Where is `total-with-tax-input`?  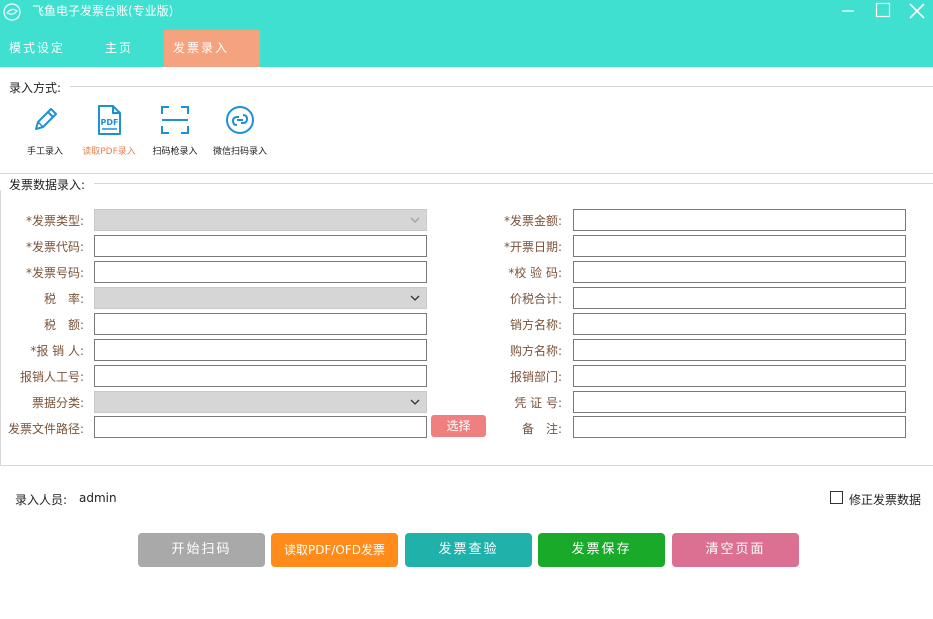 total-with-tax-input is located at coordinates (739, 298).